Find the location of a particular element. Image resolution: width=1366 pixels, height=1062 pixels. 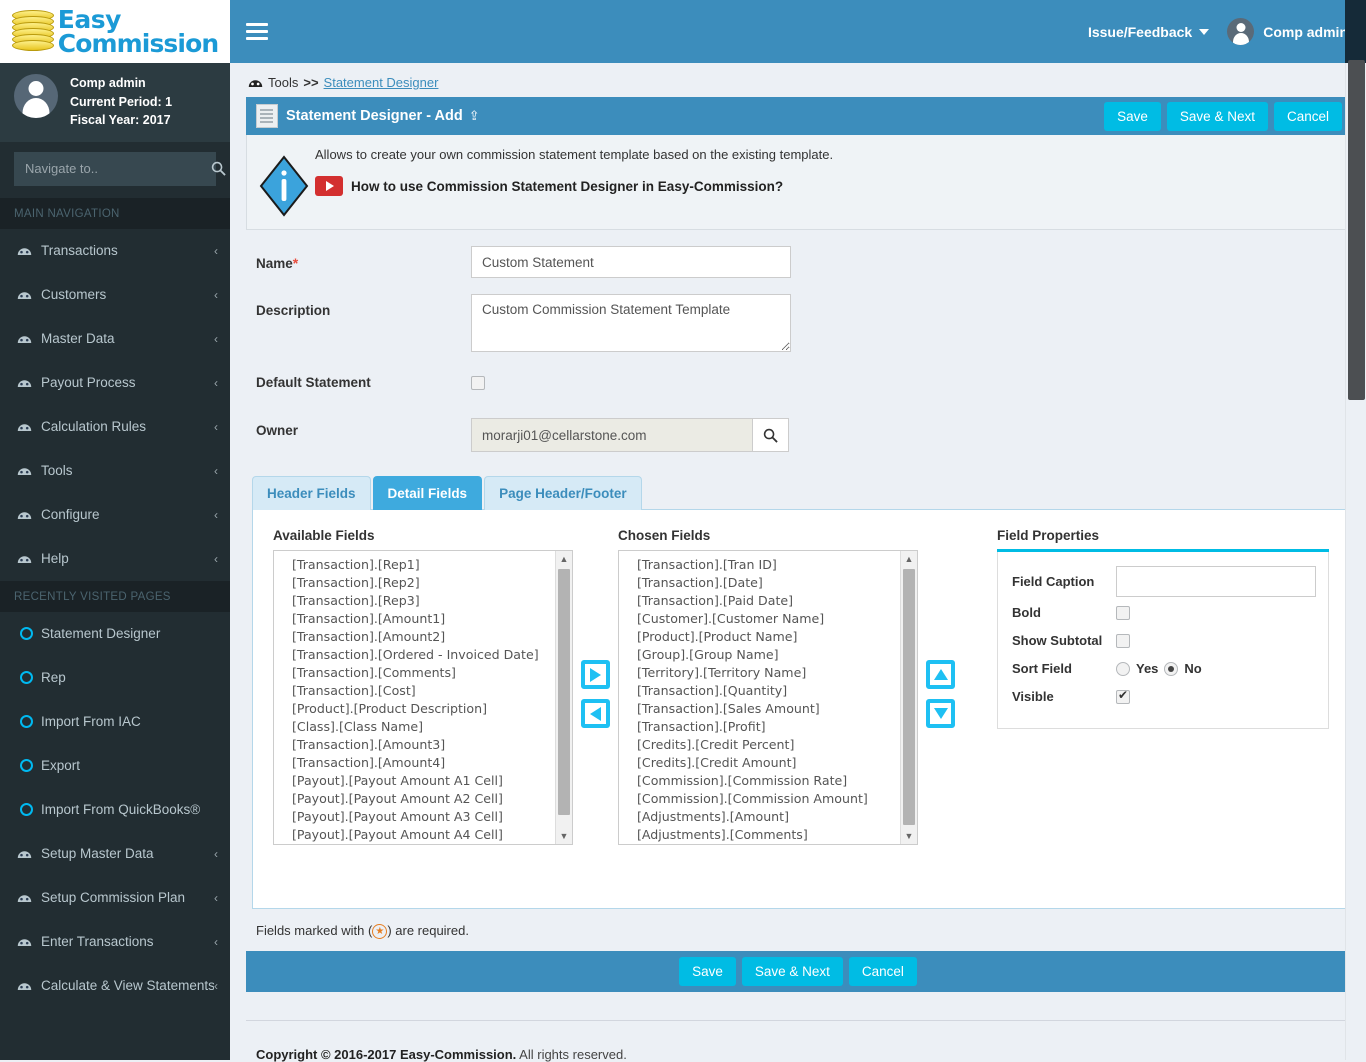

list-item: [Adjustments].[Comments] is located at coordinates (768, 835).